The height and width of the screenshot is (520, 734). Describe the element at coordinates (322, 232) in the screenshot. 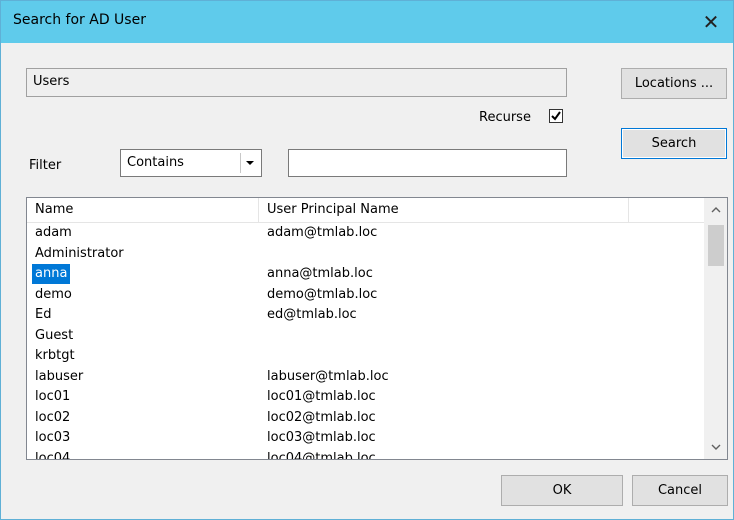

I see `user-upn: adam@tmlab.loc` at that location.